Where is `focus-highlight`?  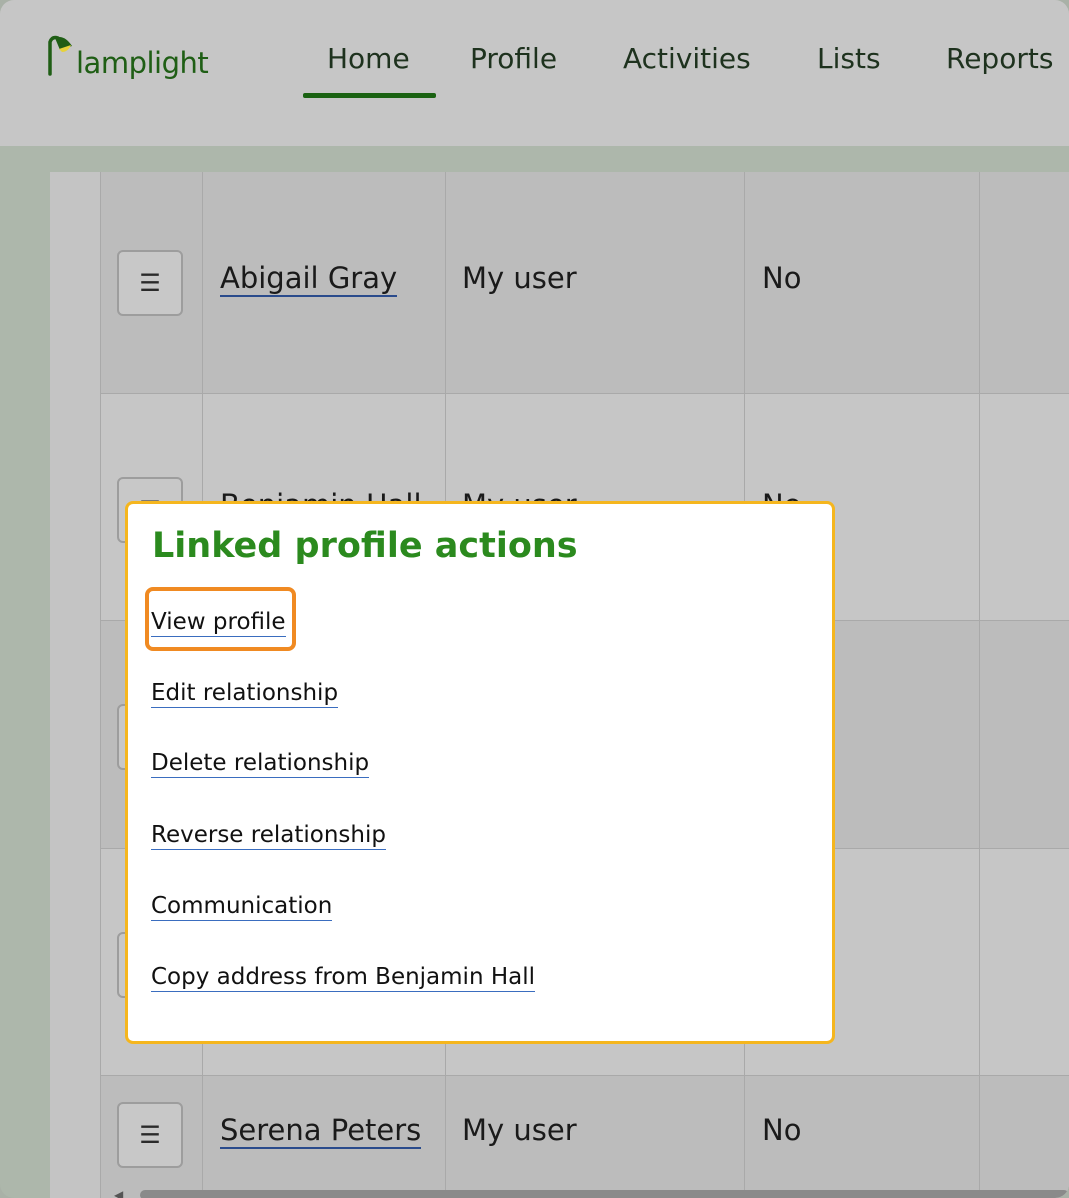 focus-highlight is located at coordinates (220, 619).